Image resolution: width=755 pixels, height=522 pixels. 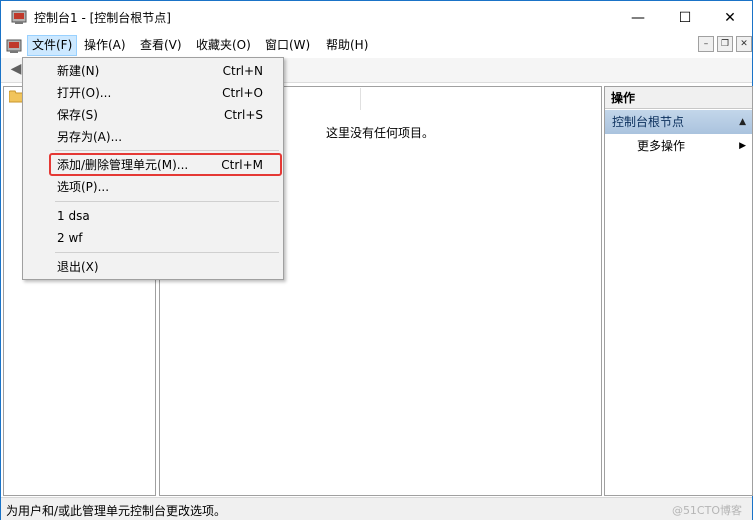 What do you see at coordinates (78, 71) in the screenshot?
I see `menu-item-label: 新建(N)` at bounding box center [78, 71].